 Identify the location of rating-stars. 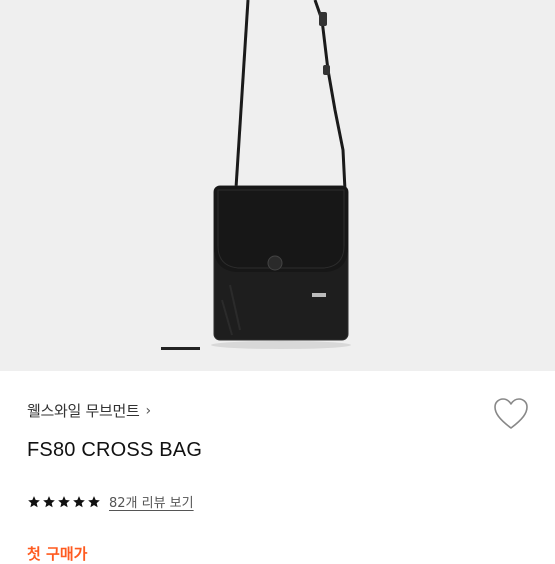
(64, 502).